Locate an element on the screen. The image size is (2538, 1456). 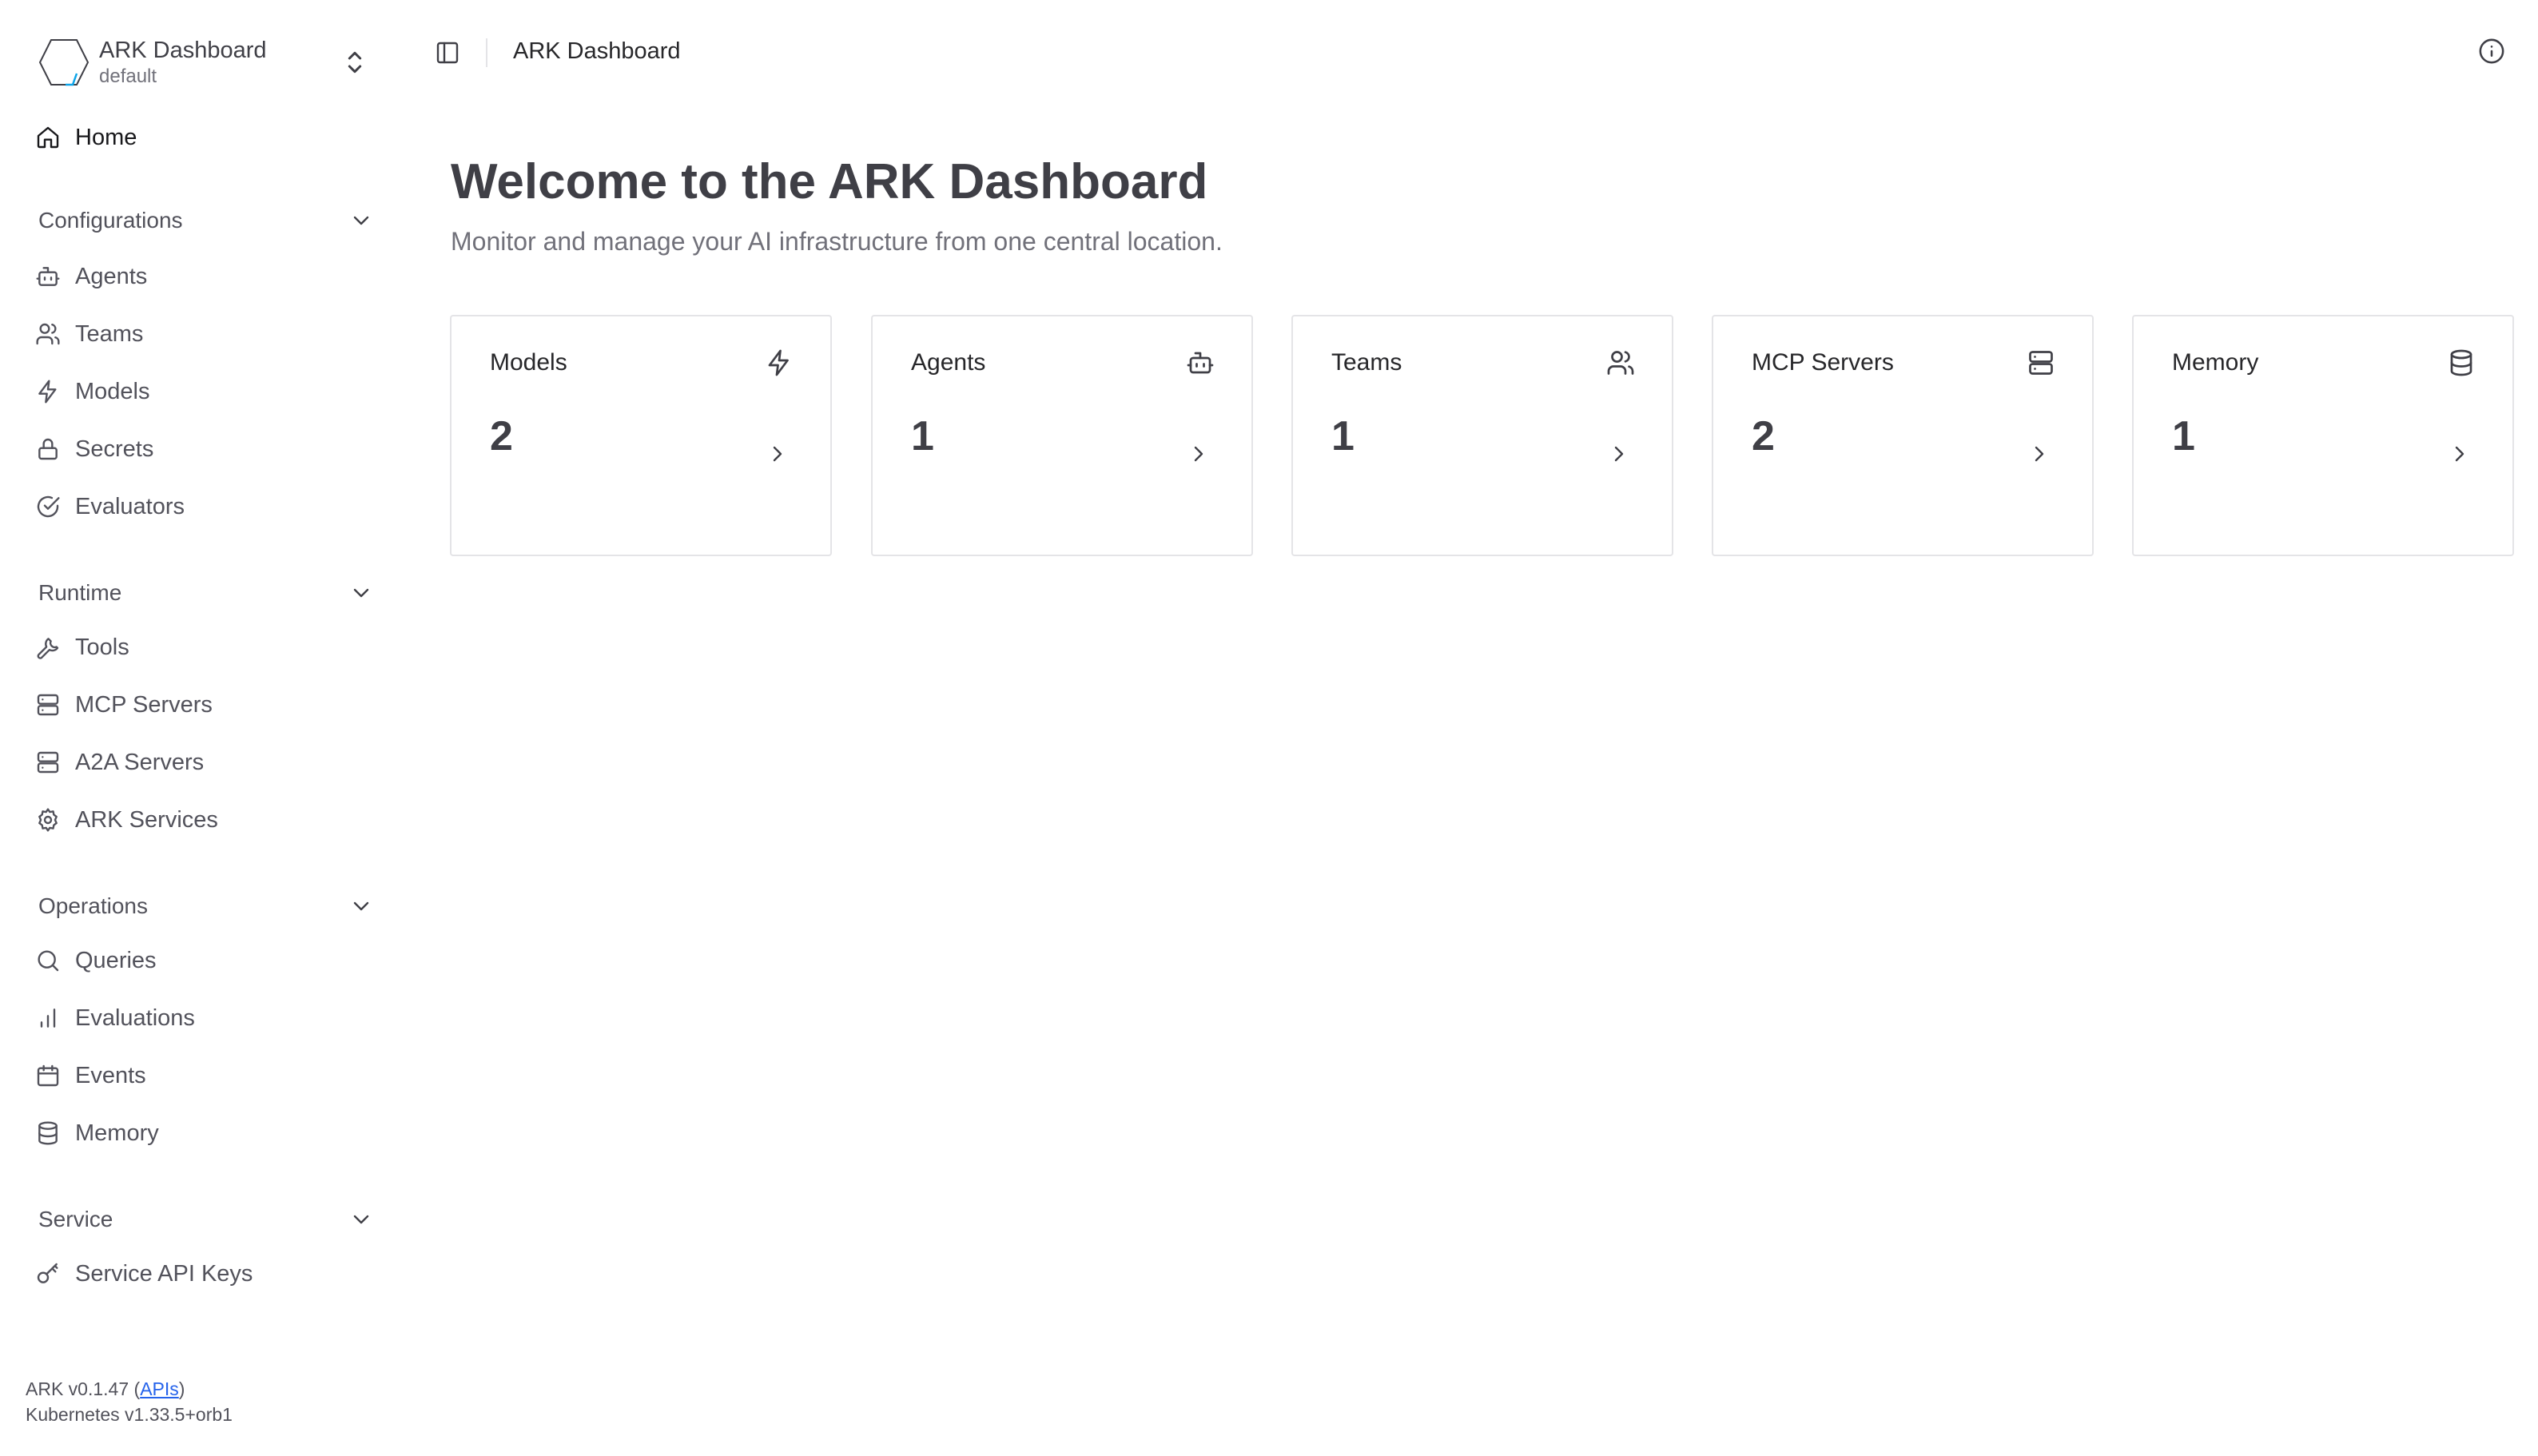
wrench-icon is located at coordinates (48, 647).